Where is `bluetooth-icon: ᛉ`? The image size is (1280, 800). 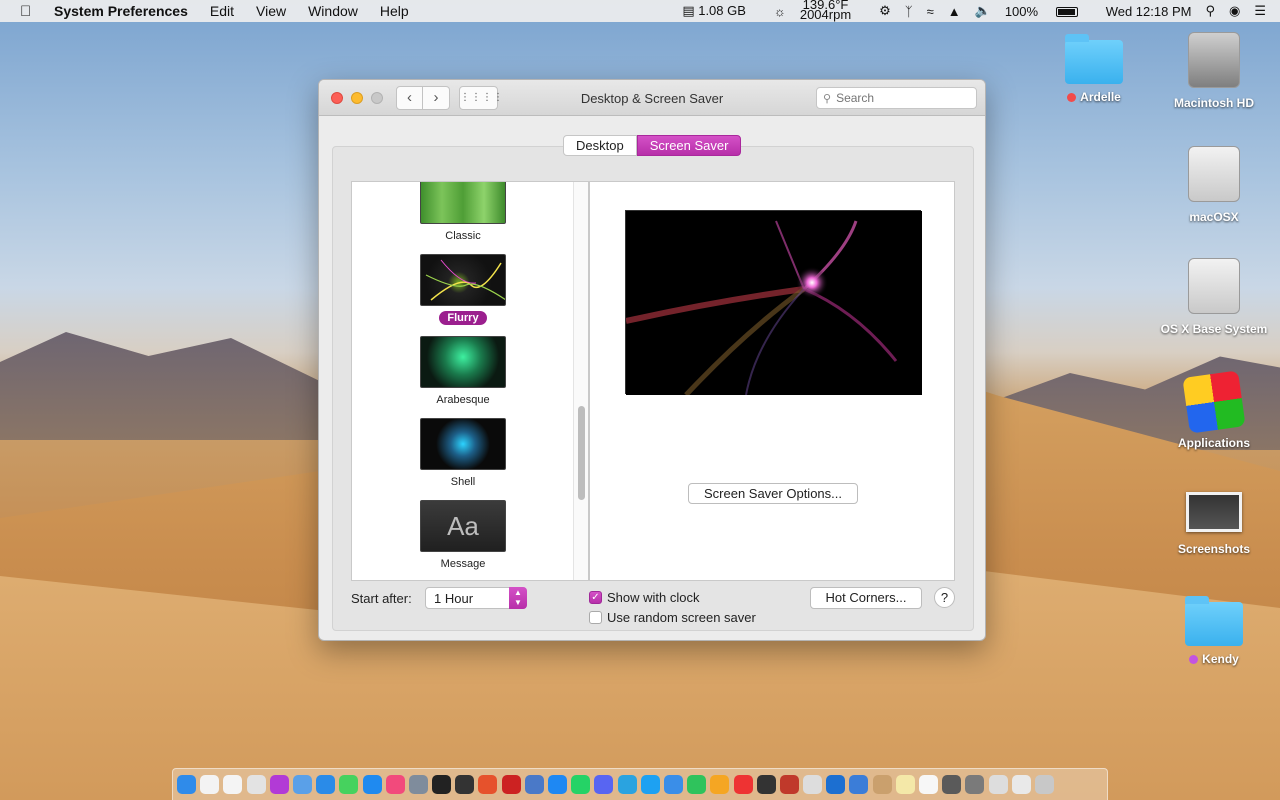
bluetooth-icon: ᛉ is located at coordinates (909, 11).